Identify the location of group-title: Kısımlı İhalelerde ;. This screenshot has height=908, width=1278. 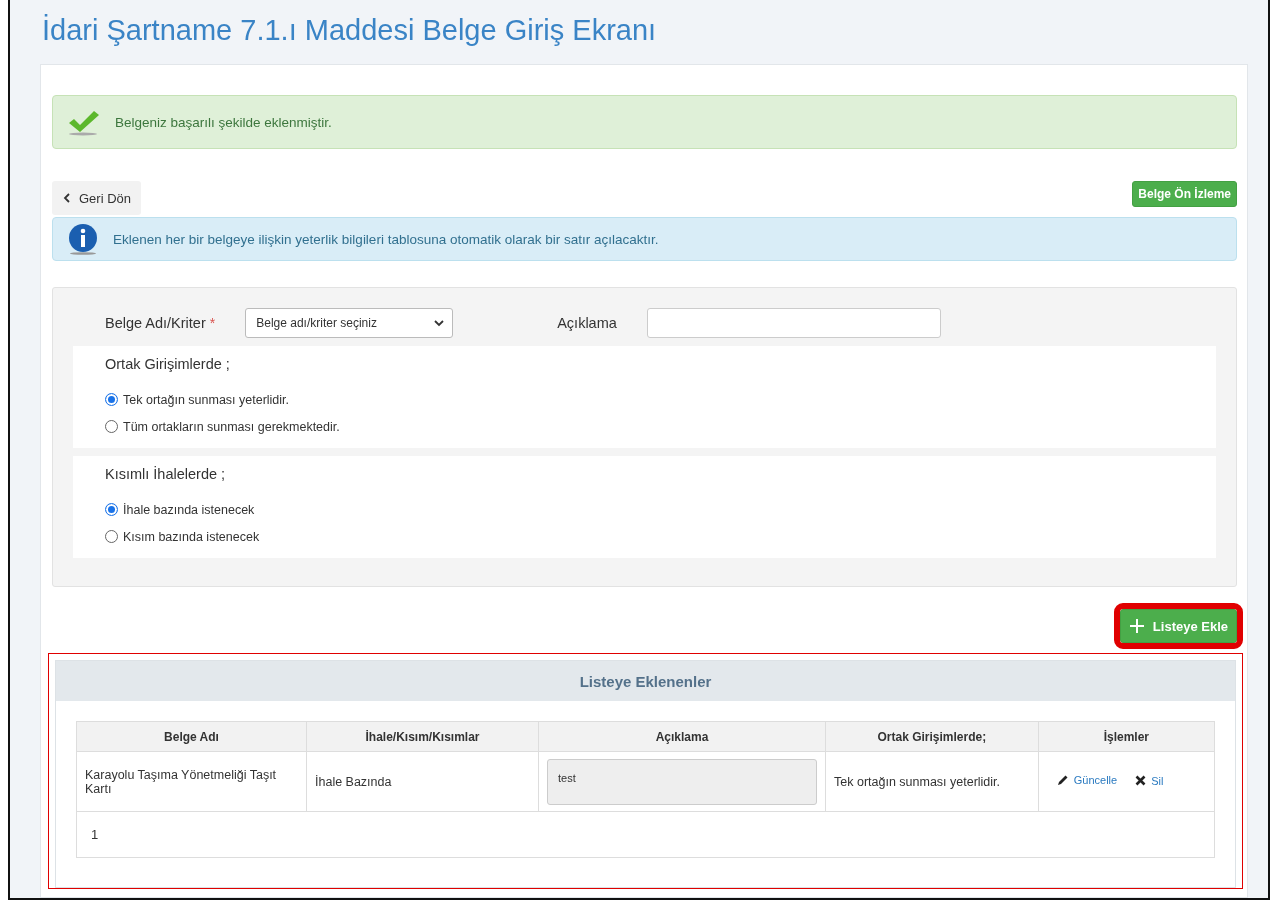
(166, 474).